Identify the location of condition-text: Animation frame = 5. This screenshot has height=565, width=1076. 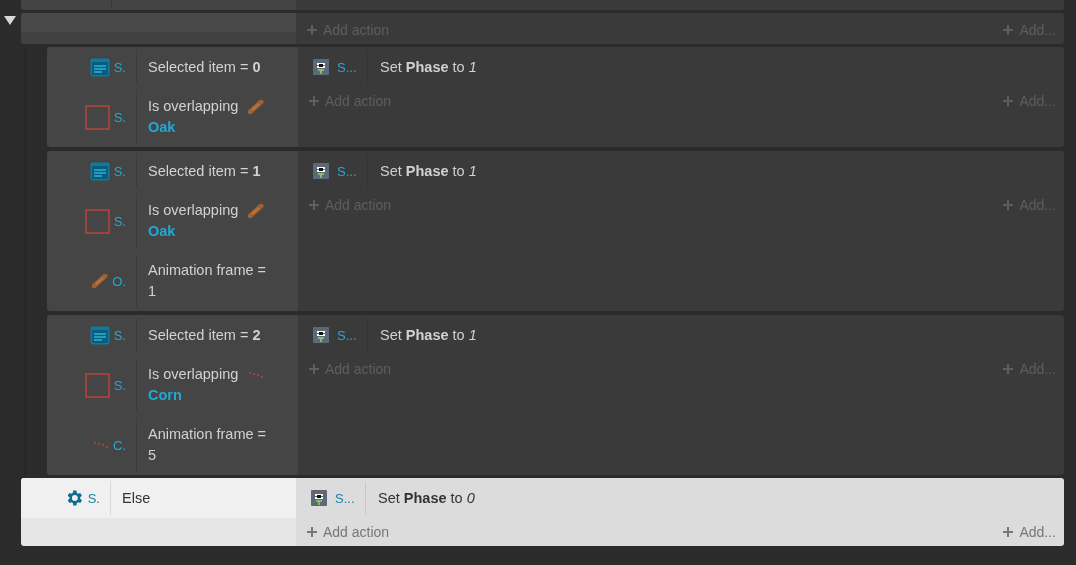
(208, 445).